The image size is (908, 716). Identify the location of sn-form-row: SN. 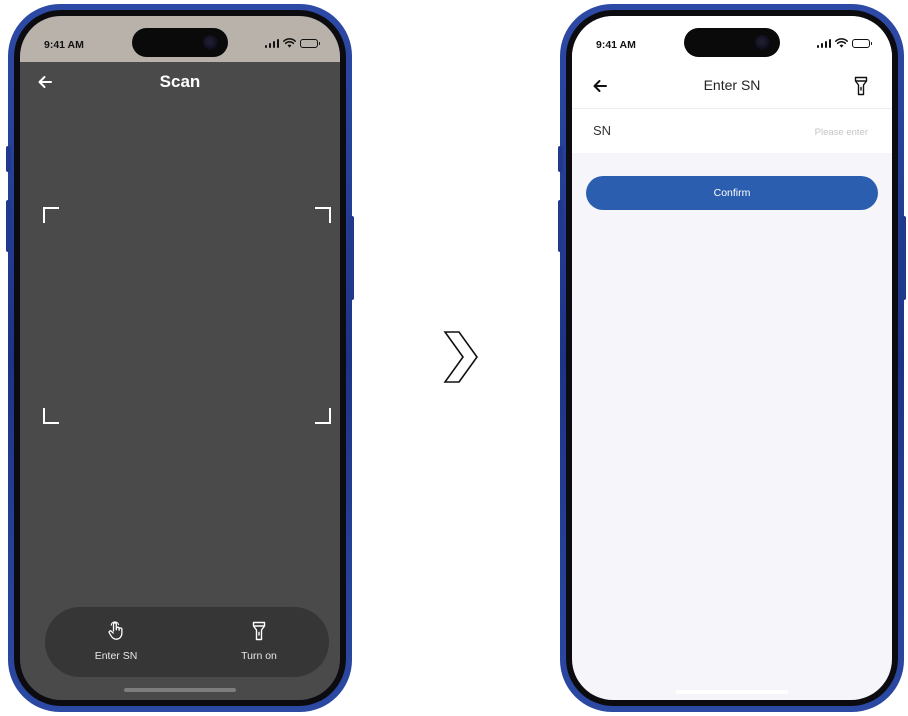
(732, 131).